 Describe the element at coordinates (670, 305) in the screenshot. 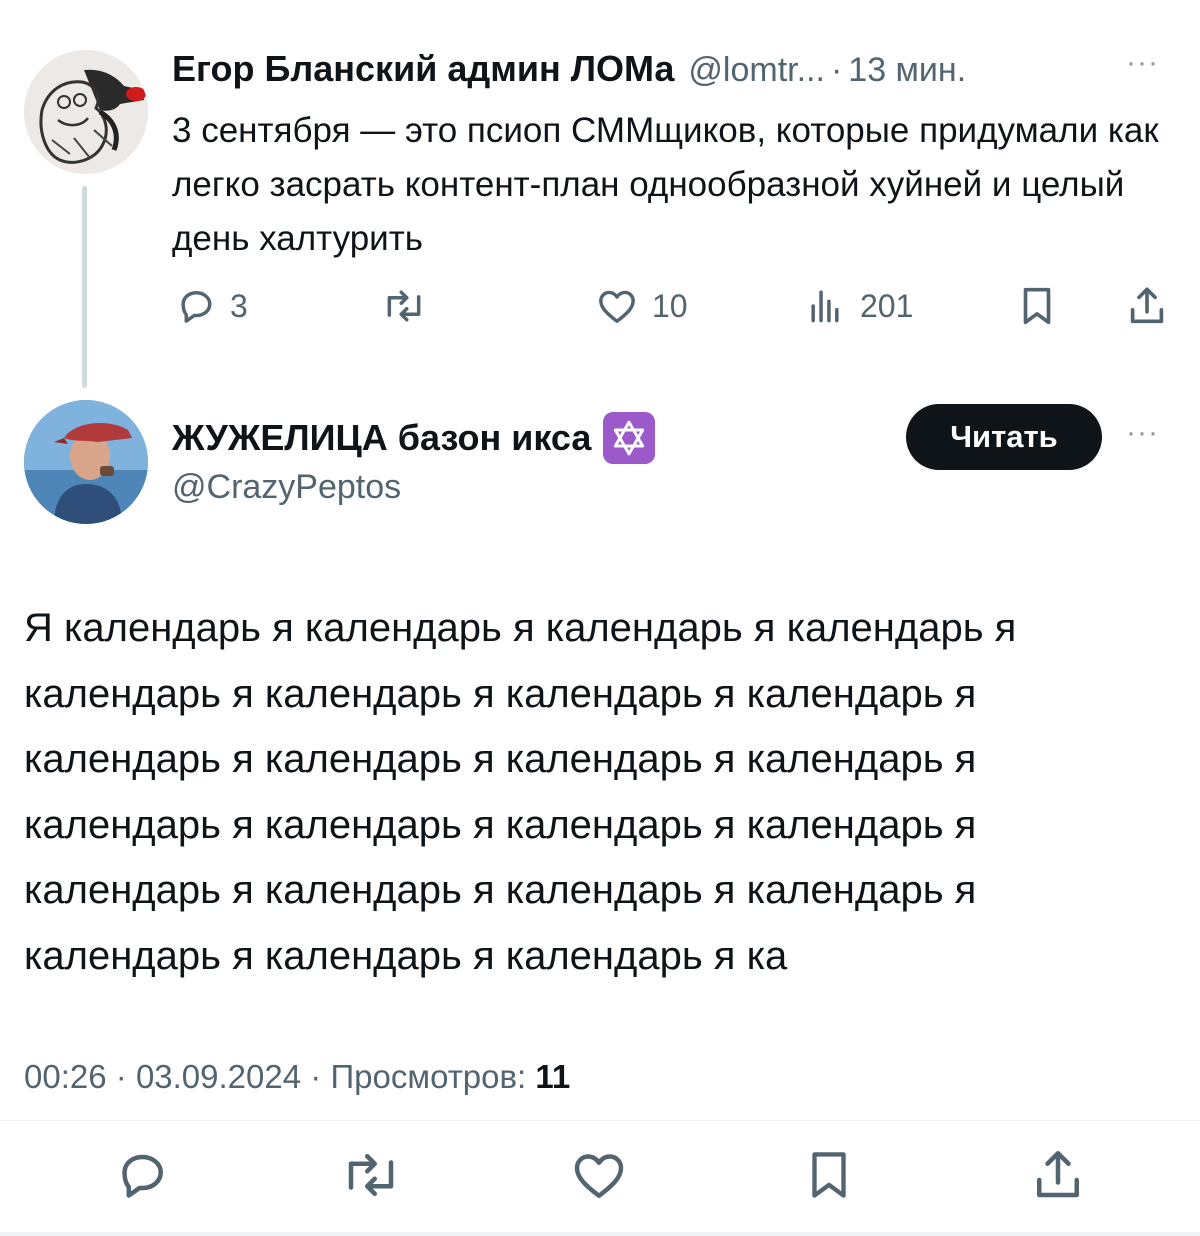

I see `parent-like-count: 10` at that location.